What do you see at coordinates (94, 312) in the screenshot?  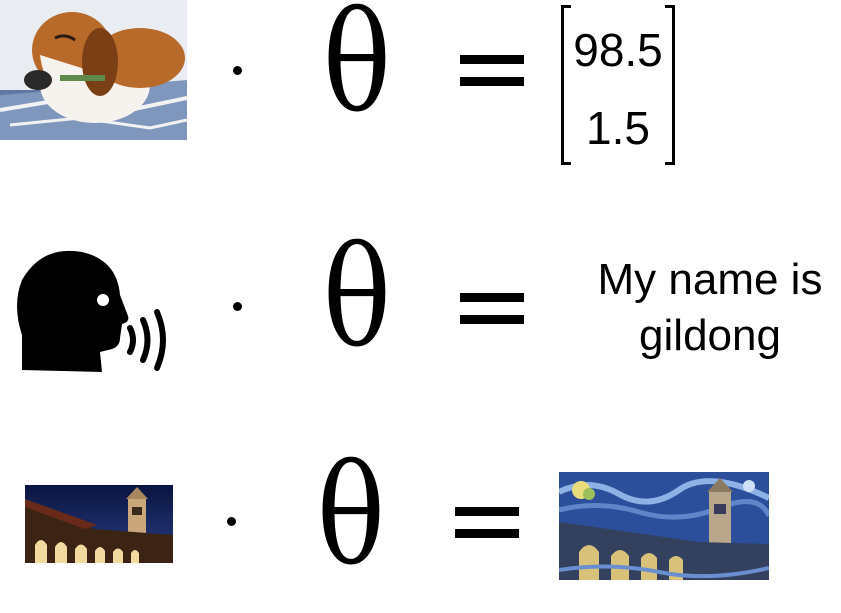 I see `speaking-head-icon` at bounding box center [94, 312].